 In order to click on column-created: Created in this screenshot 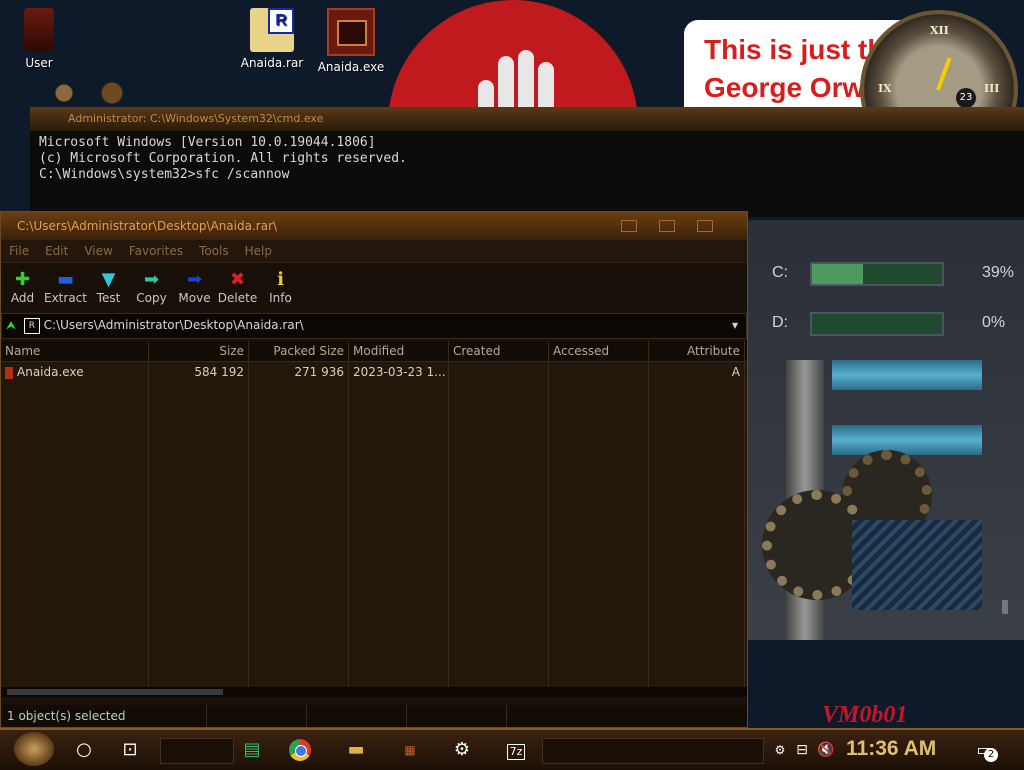, I will do `click(499, 351)`.